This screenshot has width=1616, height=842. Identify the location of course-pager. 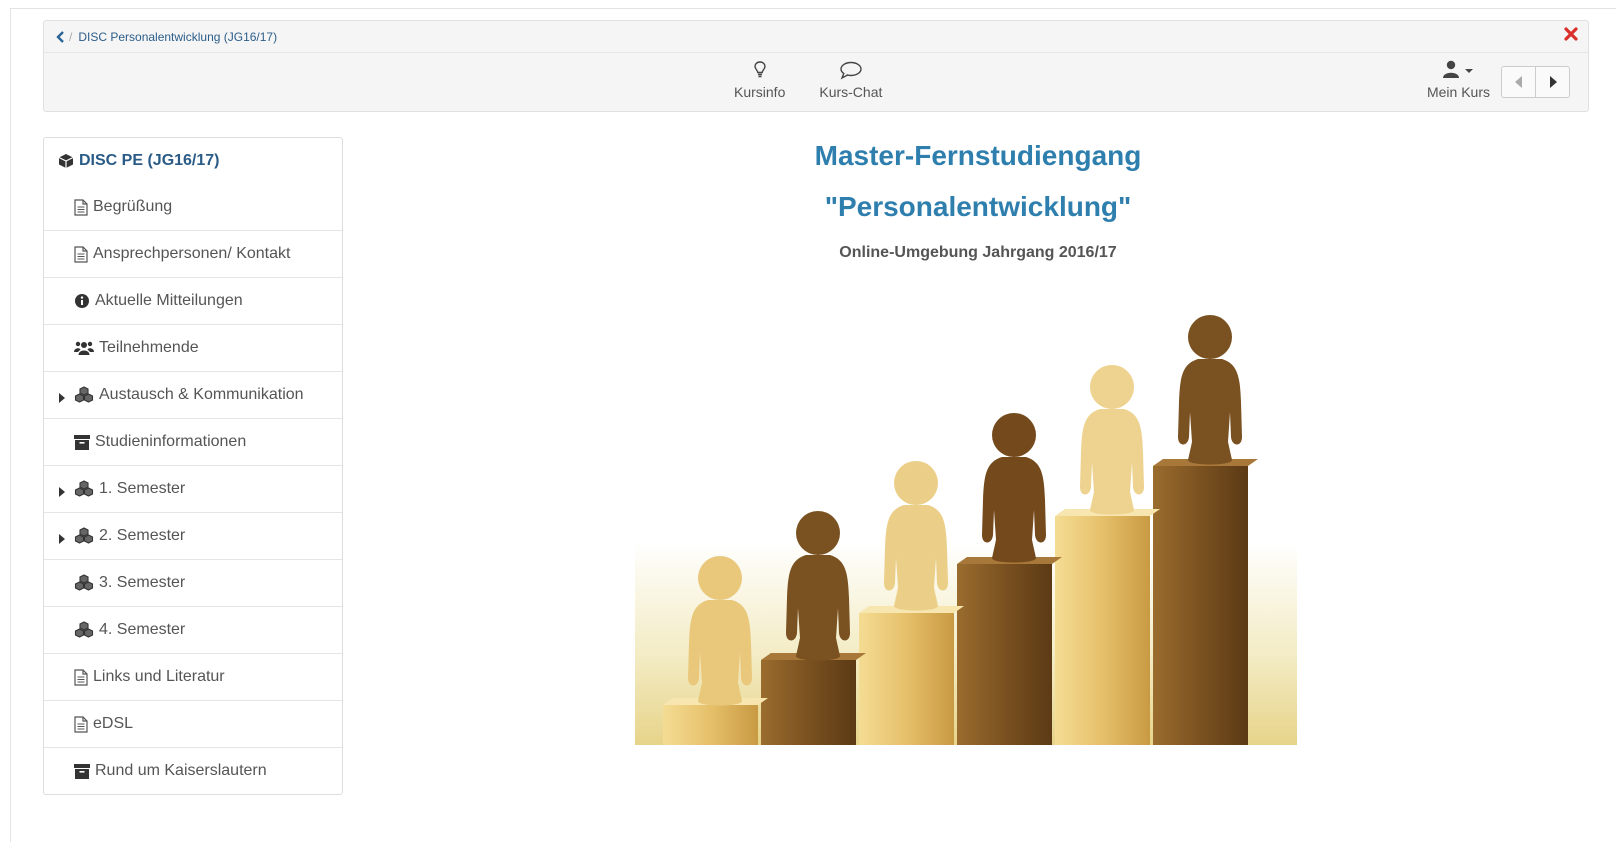
(1535, 82).